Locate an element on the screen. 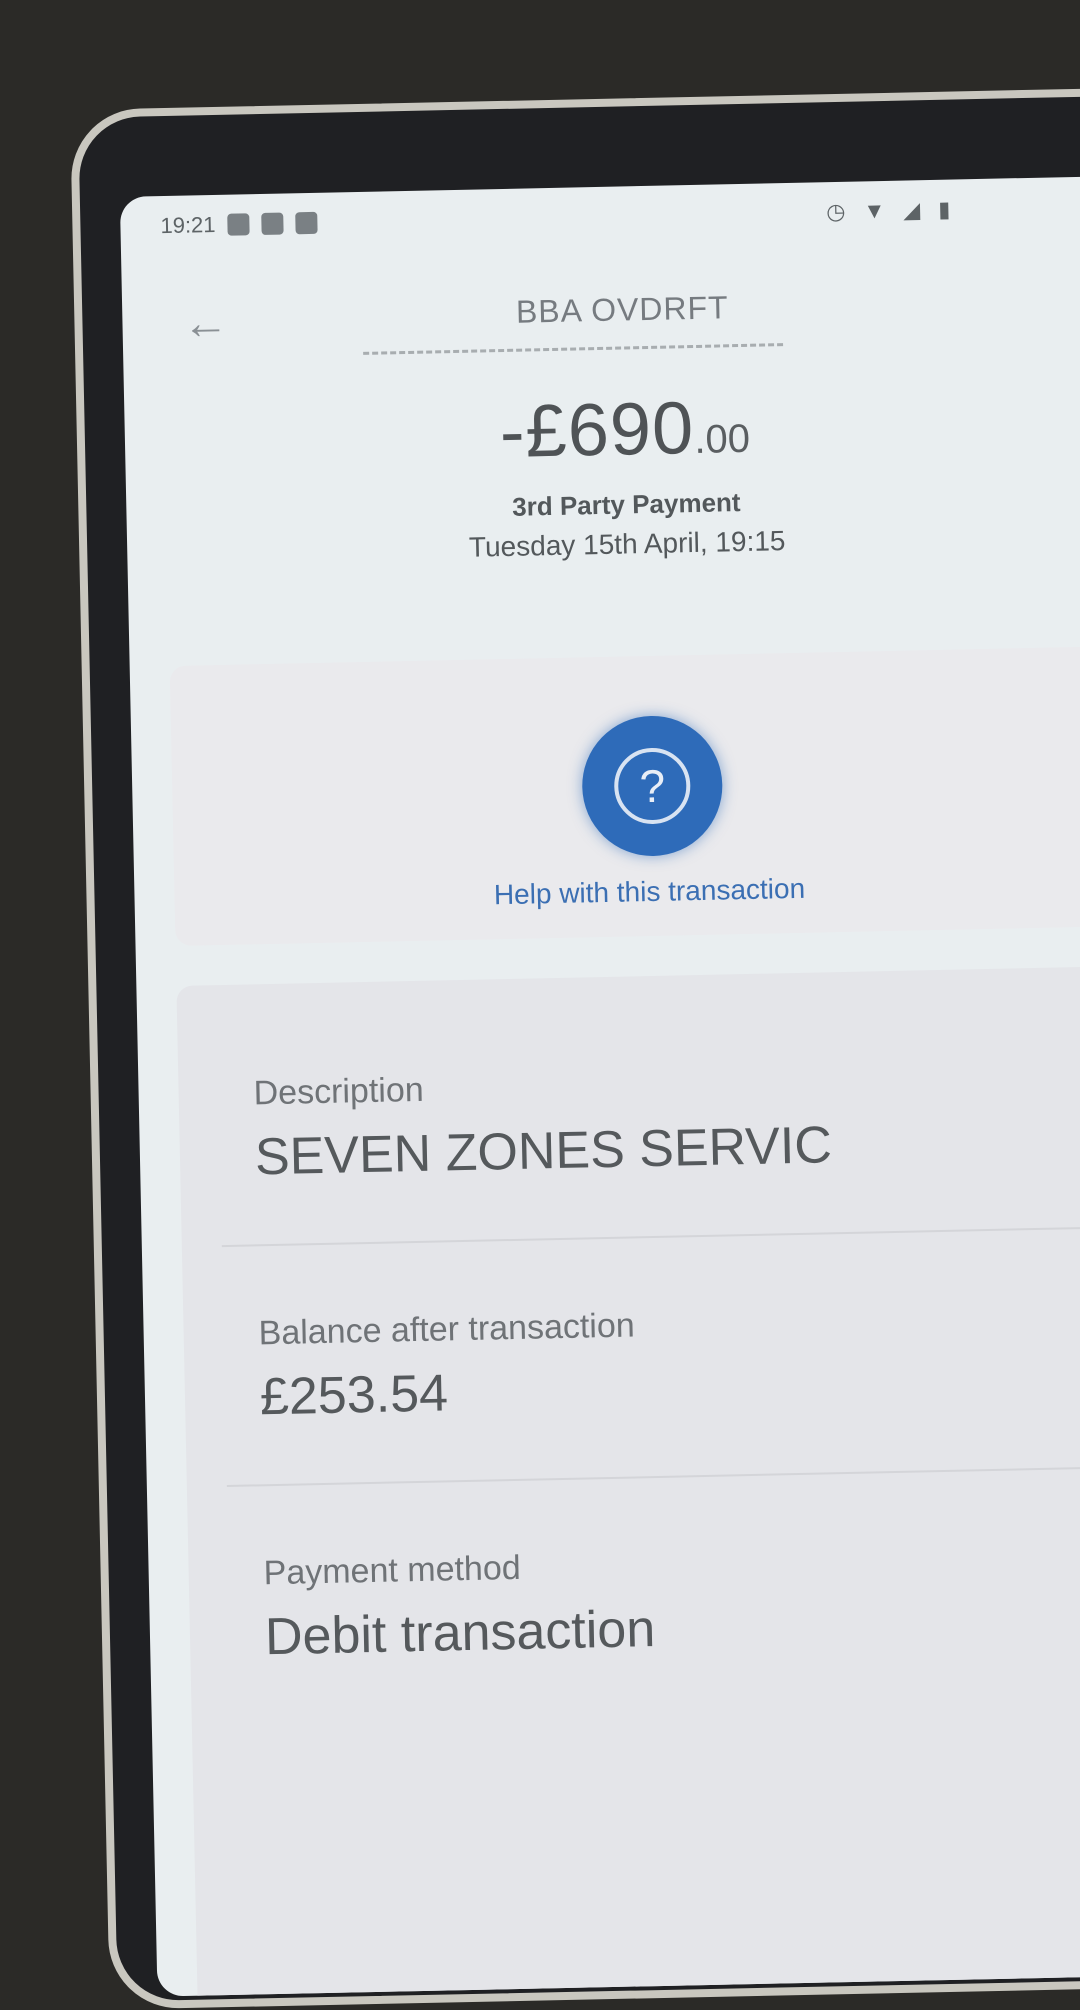 The width and height of the screenshot is (1080, 2010). payment-method-section: Payment method Debit transaction is located at coordinates (459, 1606).